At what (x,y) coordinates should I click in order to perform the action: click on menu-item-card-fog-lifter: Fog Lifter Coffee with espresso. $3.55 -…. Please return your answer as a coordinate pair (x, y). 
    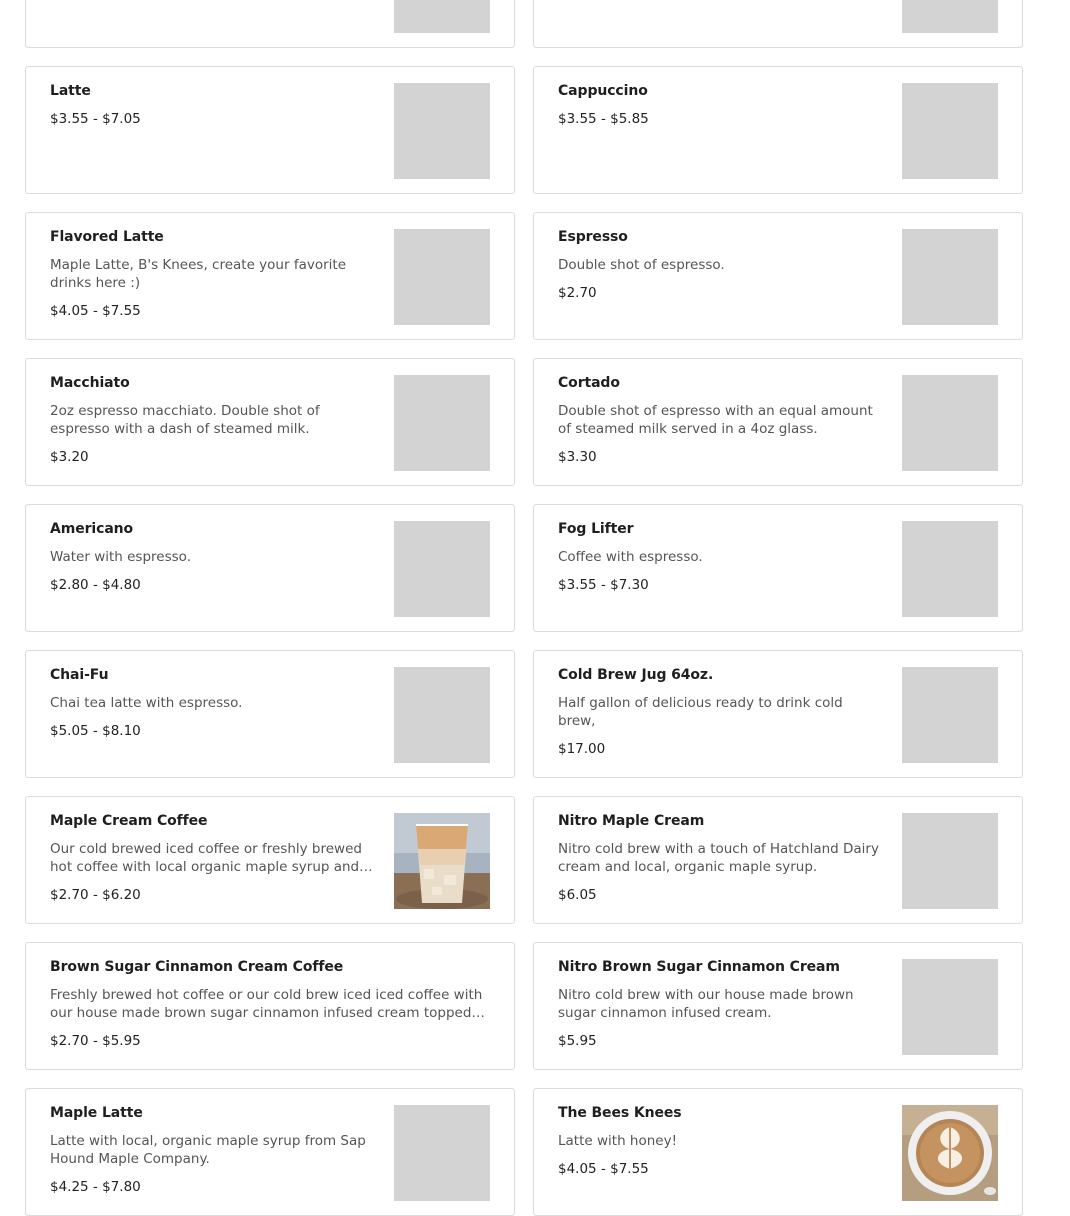
    Looking at the image, I should click on (778, 568).